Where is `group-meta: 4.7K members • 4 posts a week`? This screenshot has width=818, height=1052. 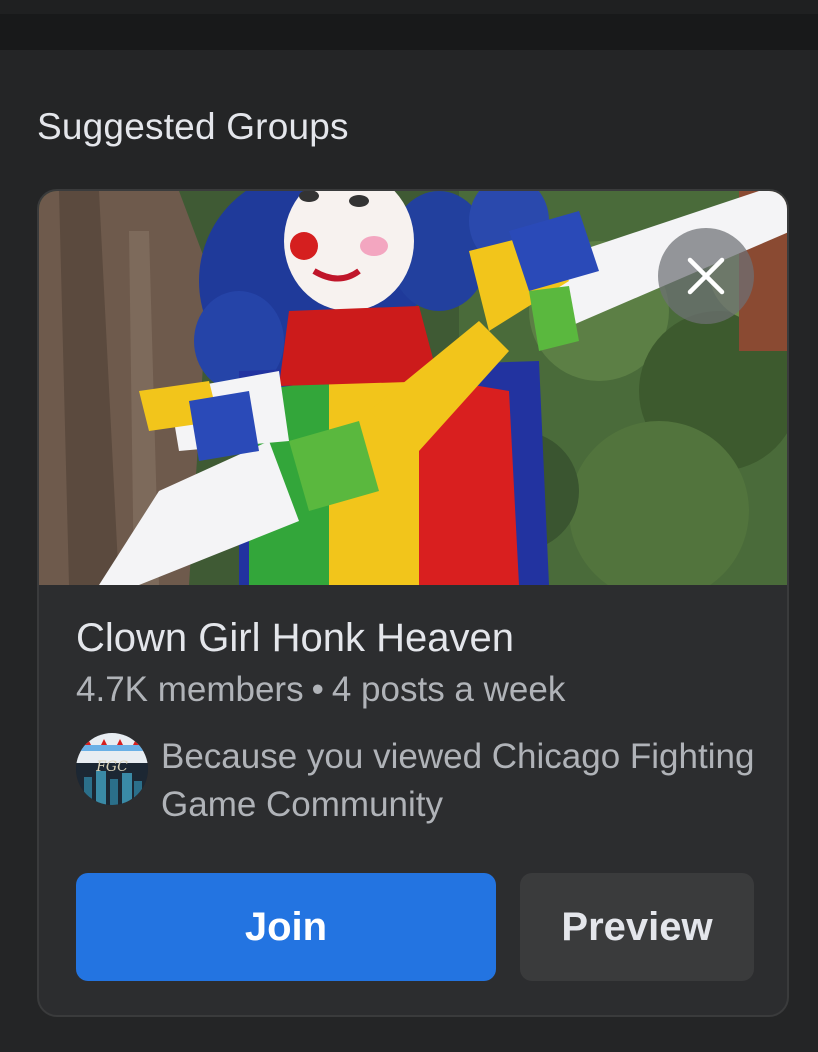
group-meta: 4.7K members • 4 posts a week is located at coordinates (320, 690).